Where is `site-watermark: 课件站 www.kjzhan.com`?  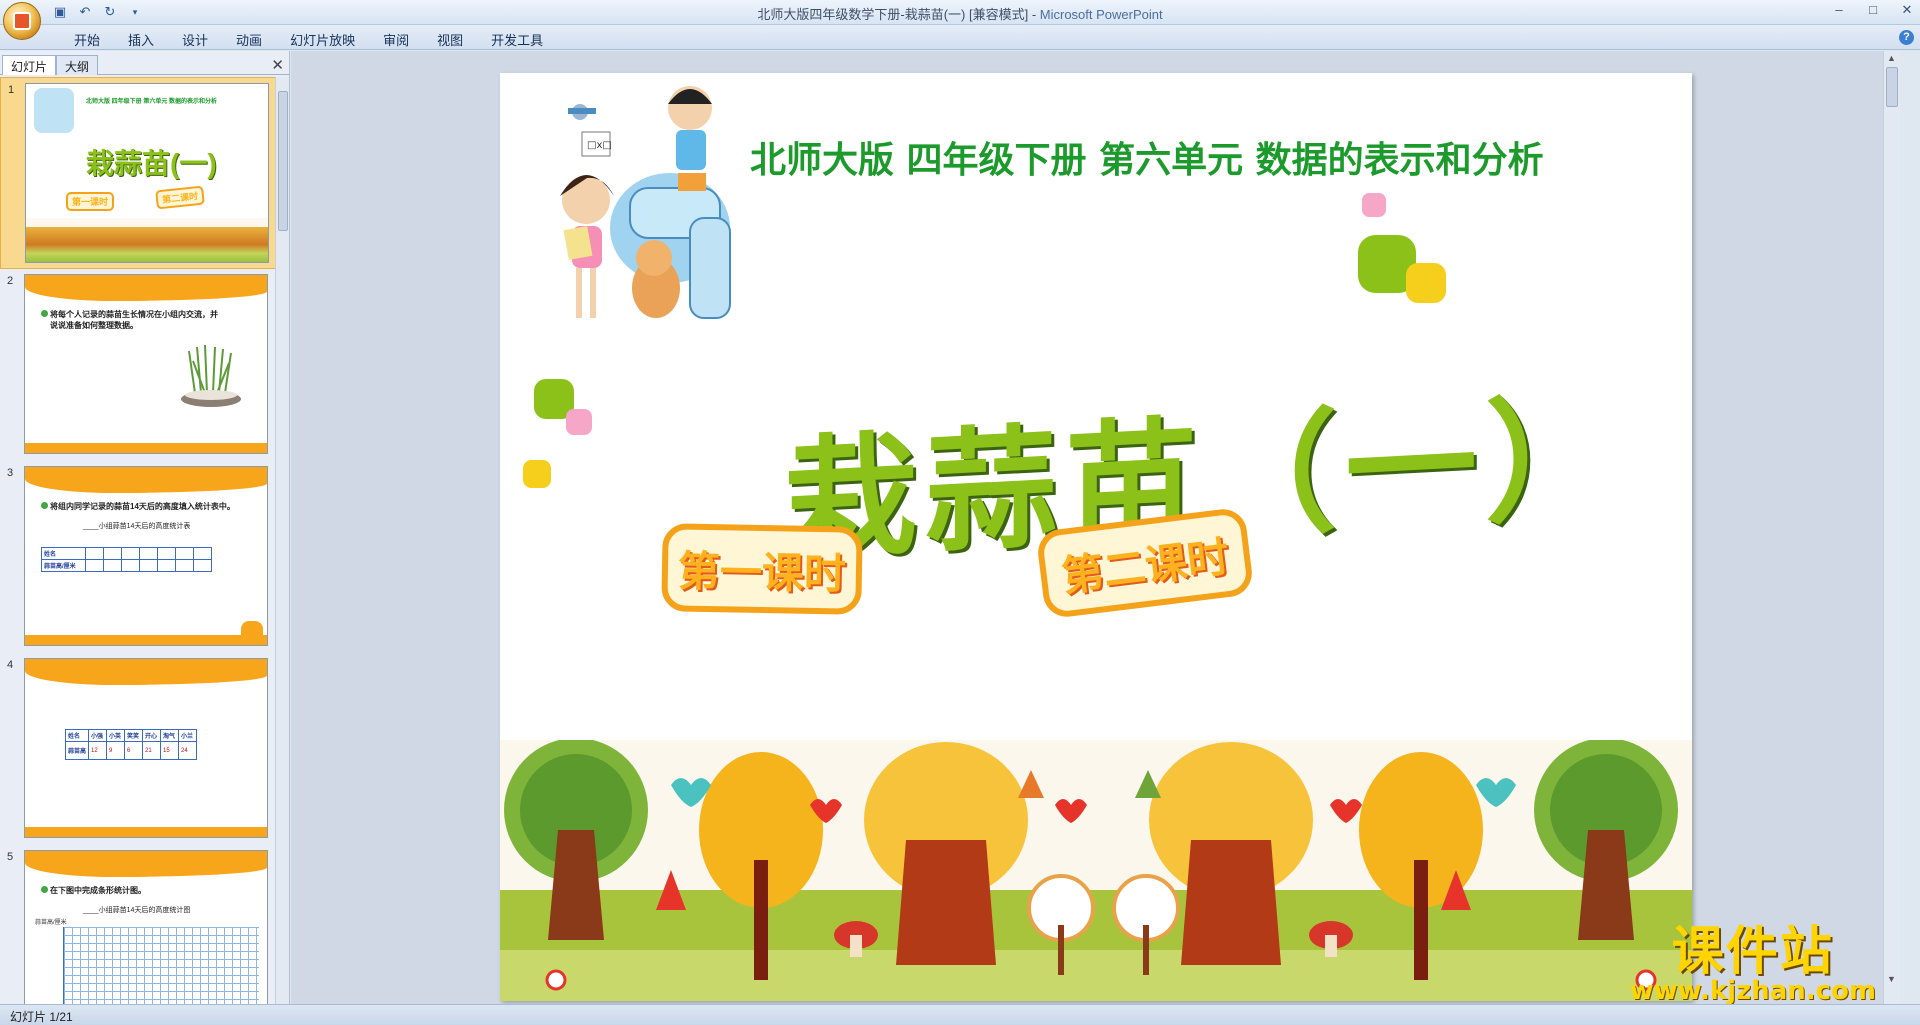
site-watermark: 课件站 www.kjzhan.com is located at coordinates (1753, 965).